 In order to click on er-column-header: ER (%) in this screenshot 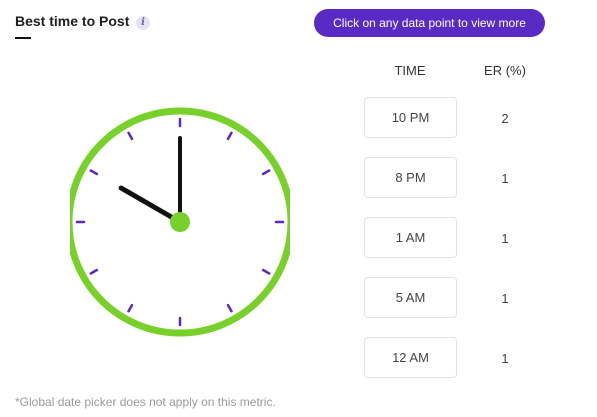, I will do `click(505, 70)`.